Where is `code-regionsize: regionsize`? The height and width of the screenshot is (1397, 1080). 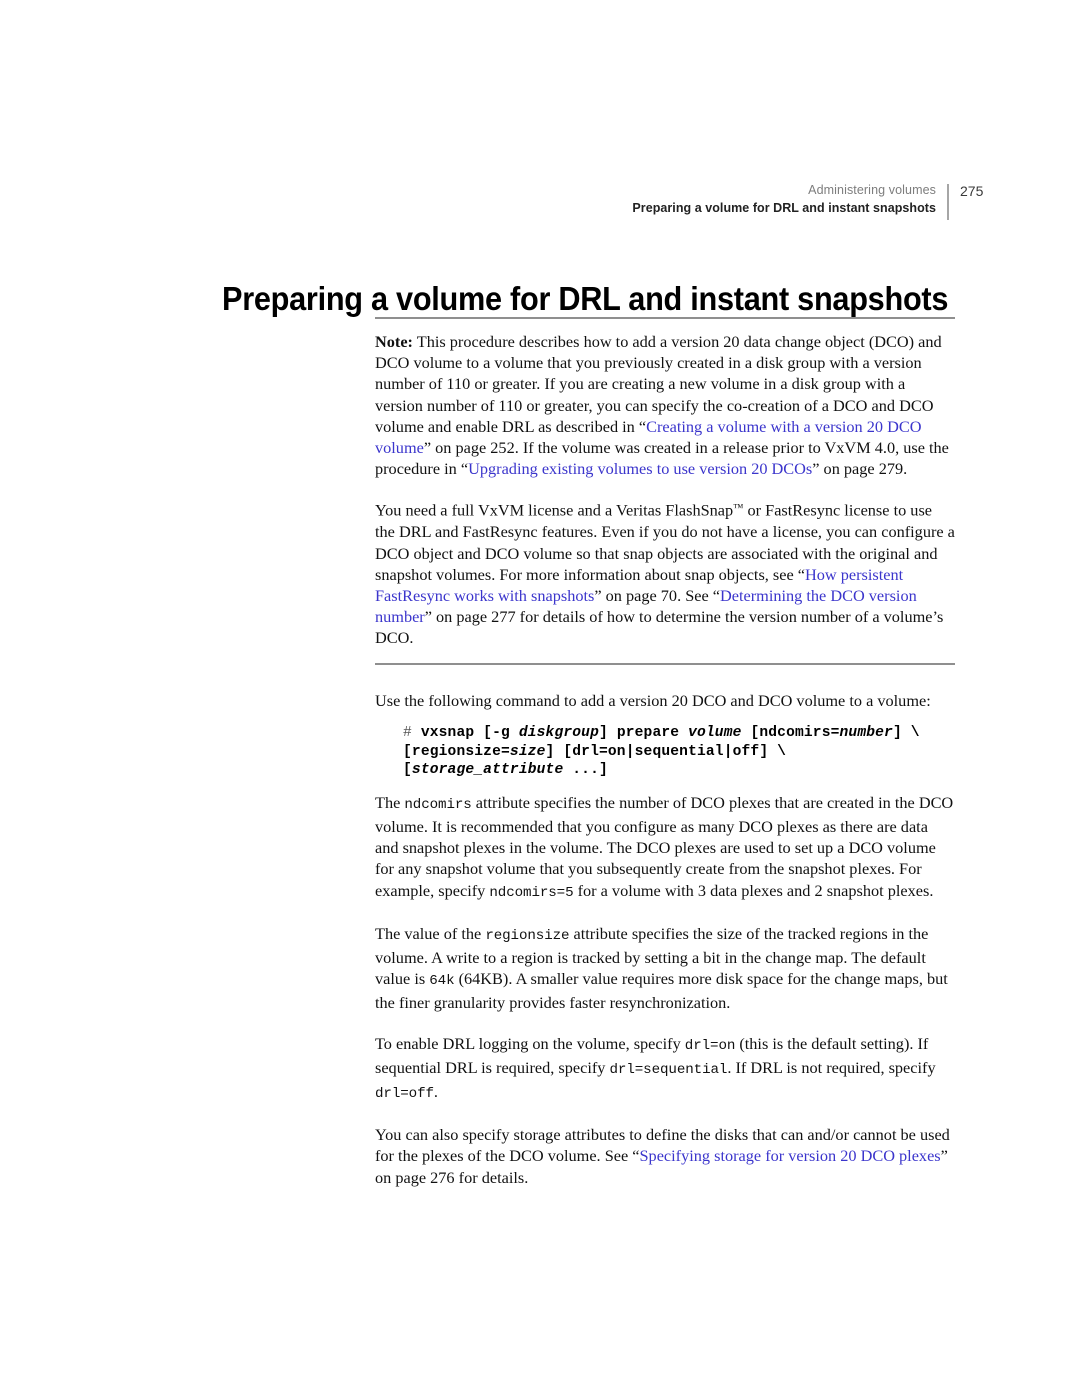 code-regionsize: regionsize is located at coordinates (527, 935).